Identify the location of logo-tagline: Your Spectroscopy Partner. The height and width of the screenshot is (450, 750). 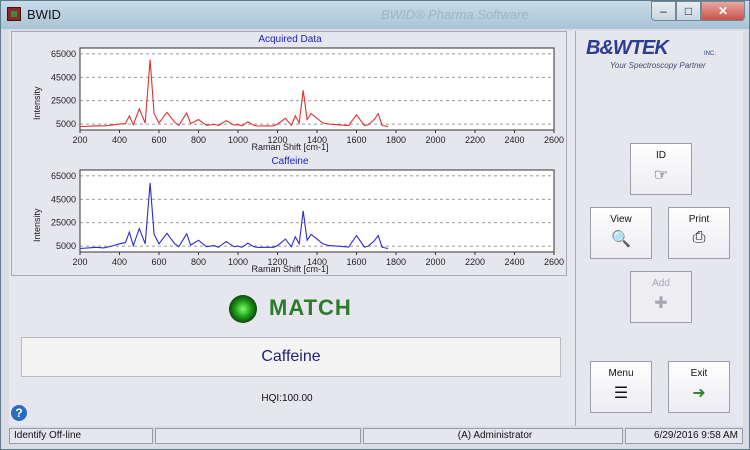
(658, 65).